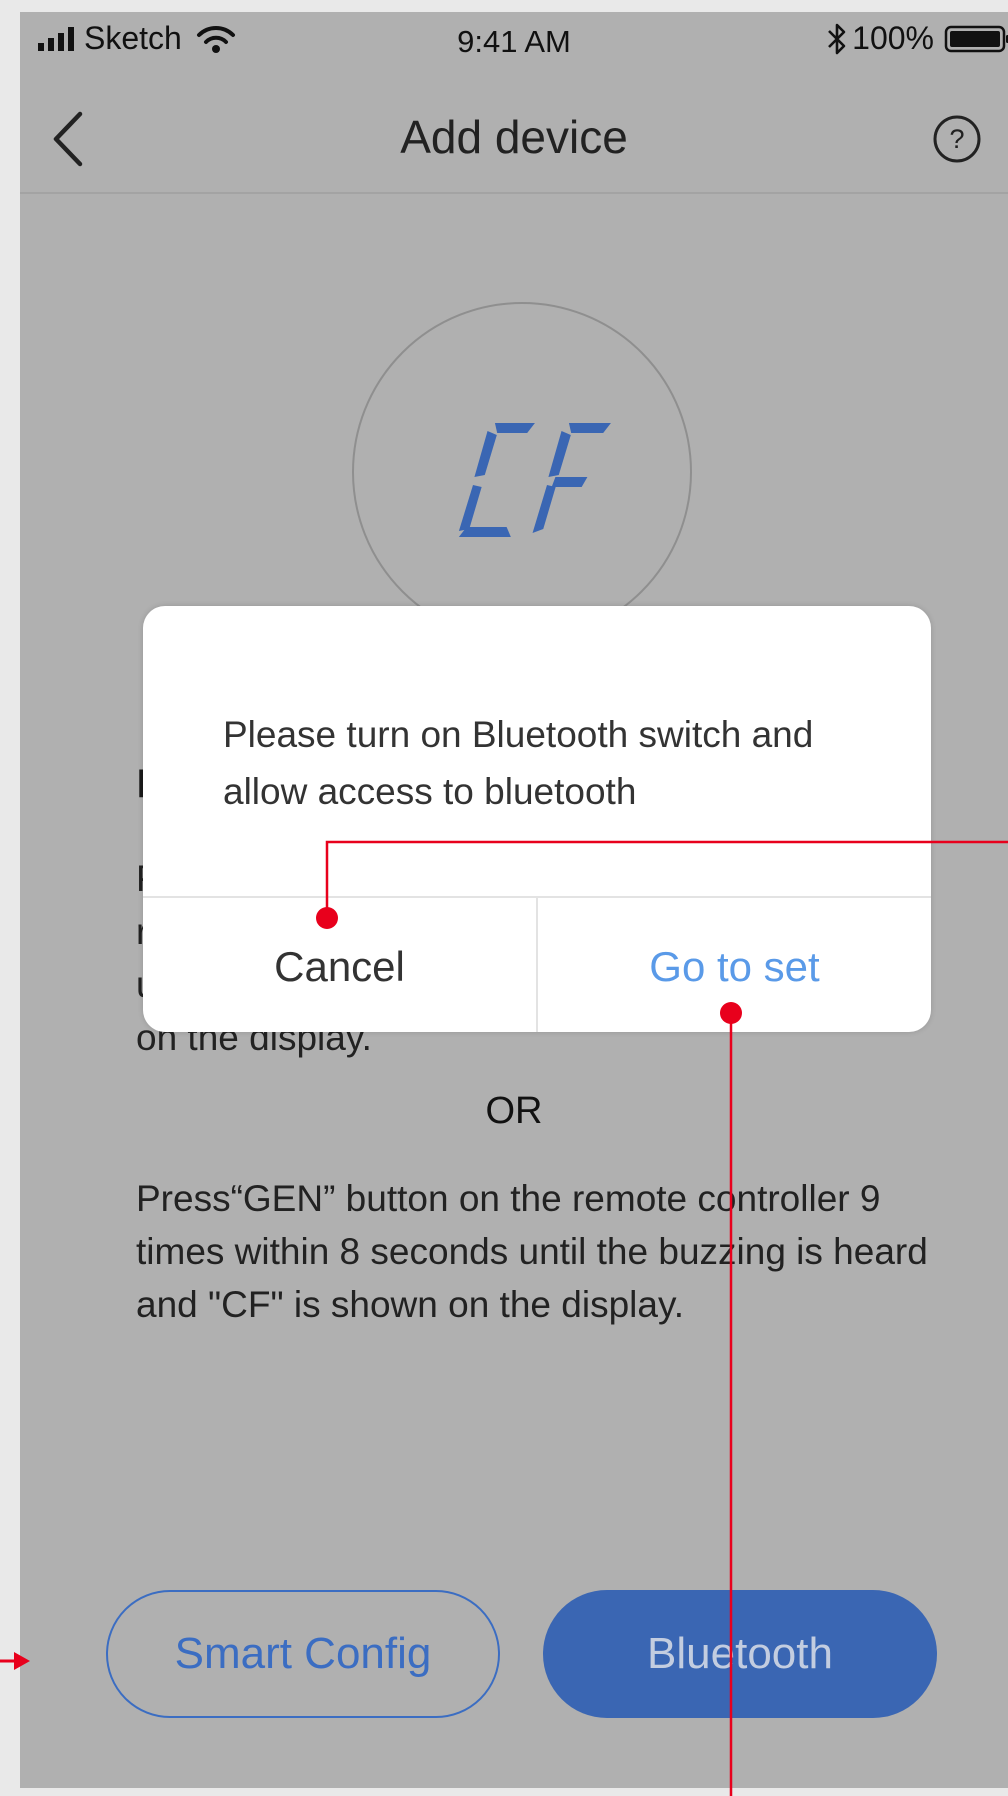 This screenshot has height=1796, width=1008. I want to click on question-circle-icon: ?, so click(957, 139).